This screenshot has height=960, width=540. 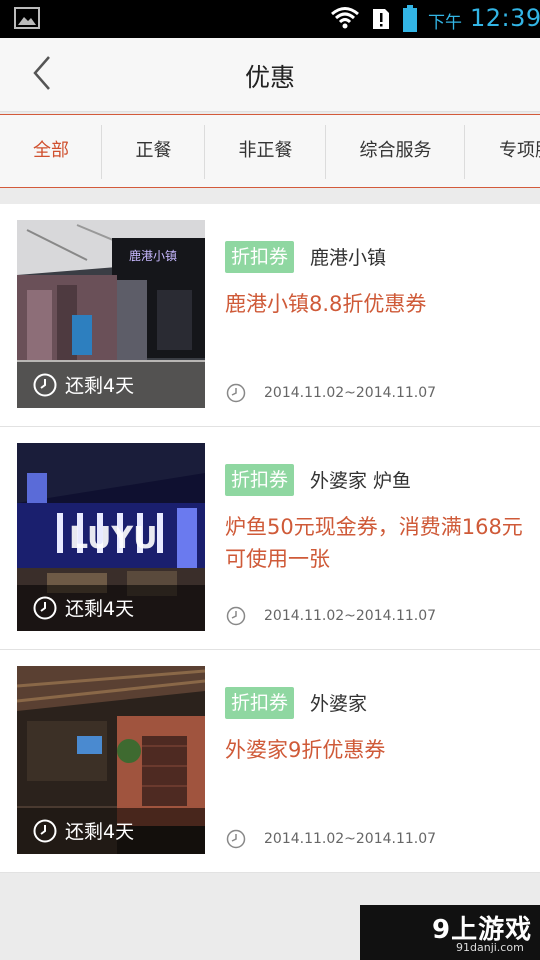 I want to click on page-title: 优惠, so click(x=269, y=77).